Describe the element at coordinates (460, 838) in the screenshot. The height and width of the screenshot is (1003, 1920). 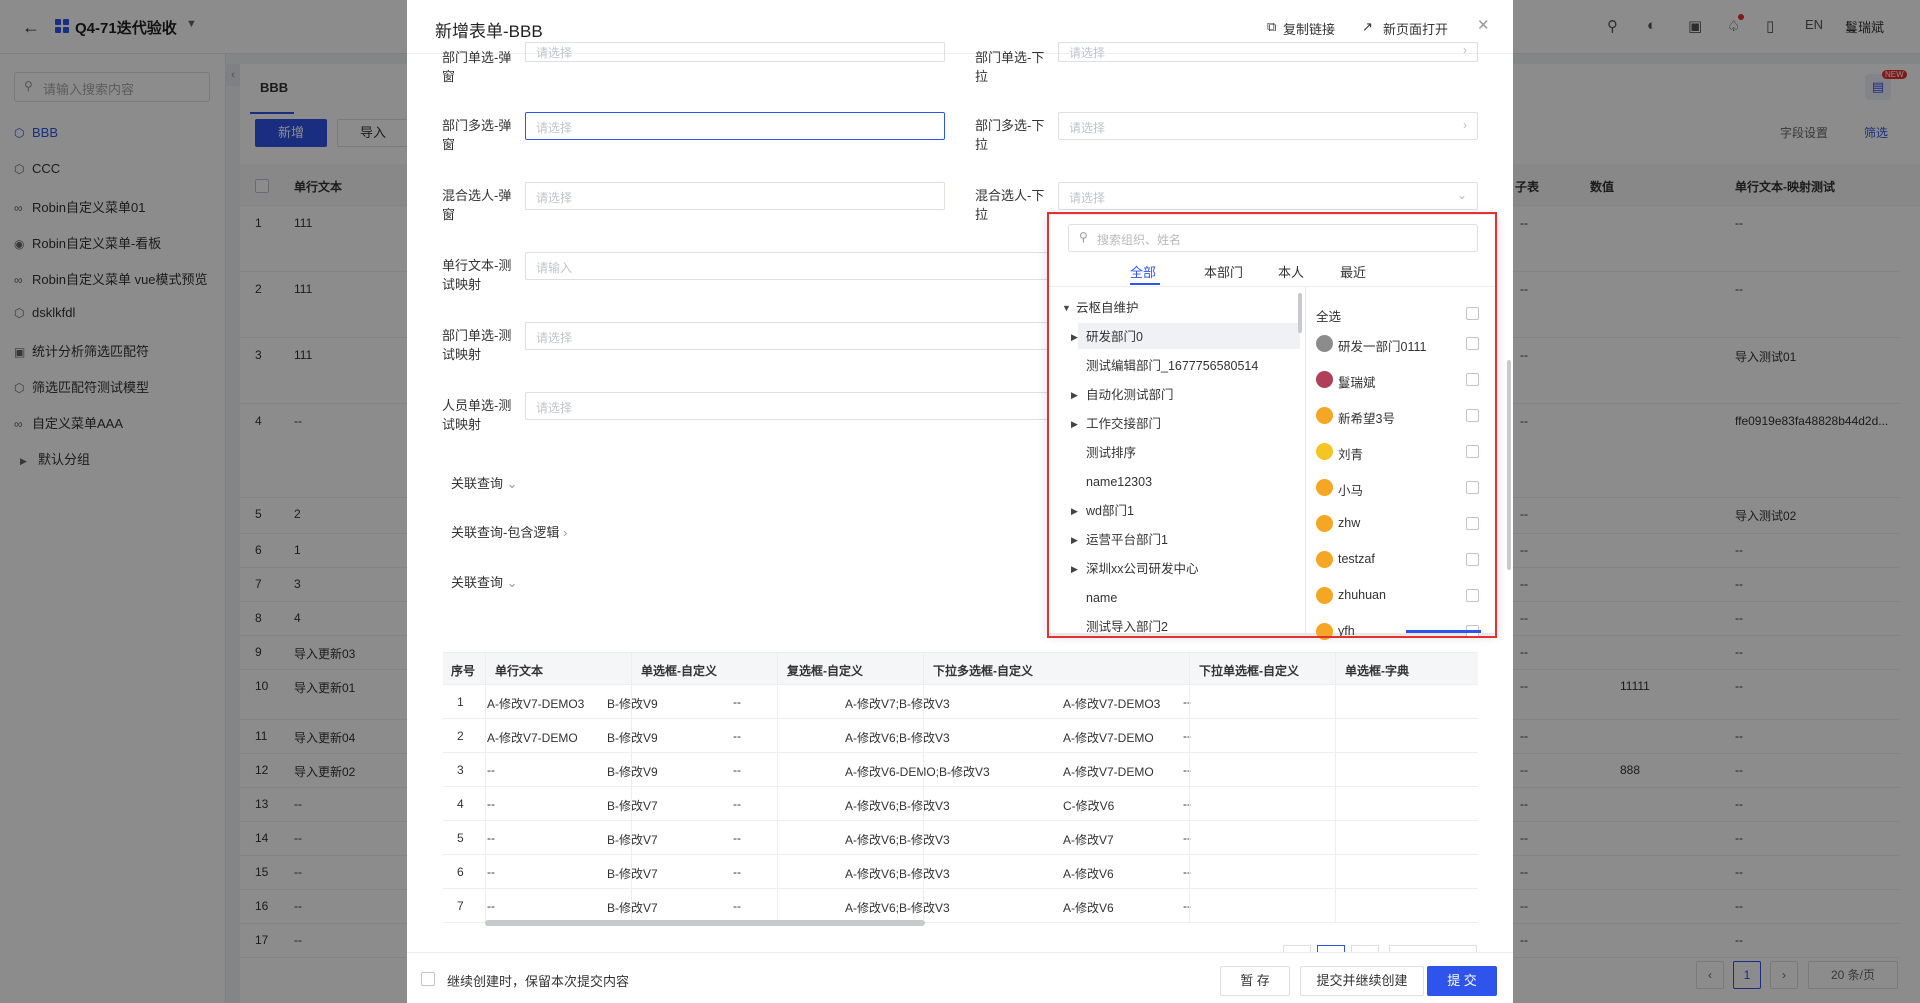
I see `row-number: 5` at that location.